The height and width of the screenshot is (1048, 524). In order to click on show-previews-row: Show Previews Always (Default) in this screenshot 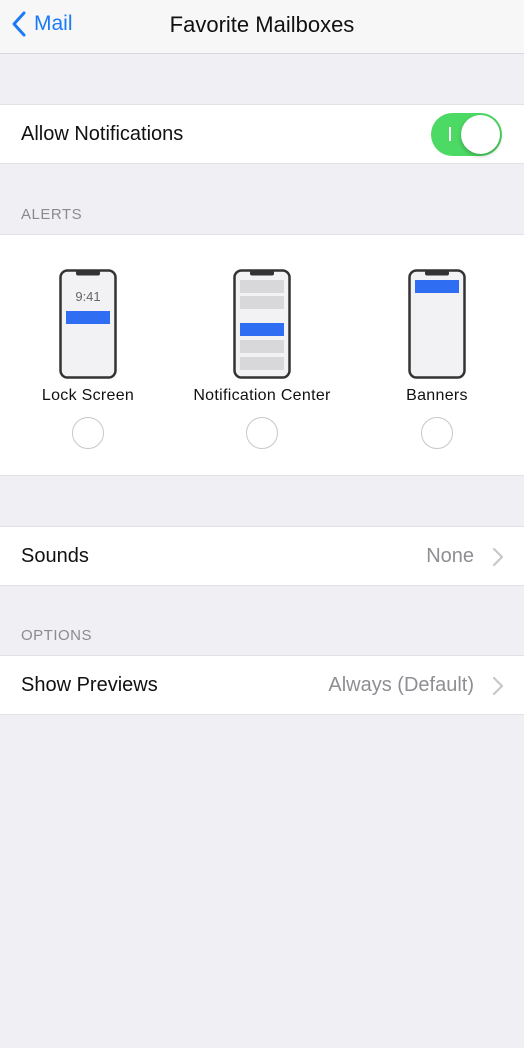, I will do `click(262, 685)`.